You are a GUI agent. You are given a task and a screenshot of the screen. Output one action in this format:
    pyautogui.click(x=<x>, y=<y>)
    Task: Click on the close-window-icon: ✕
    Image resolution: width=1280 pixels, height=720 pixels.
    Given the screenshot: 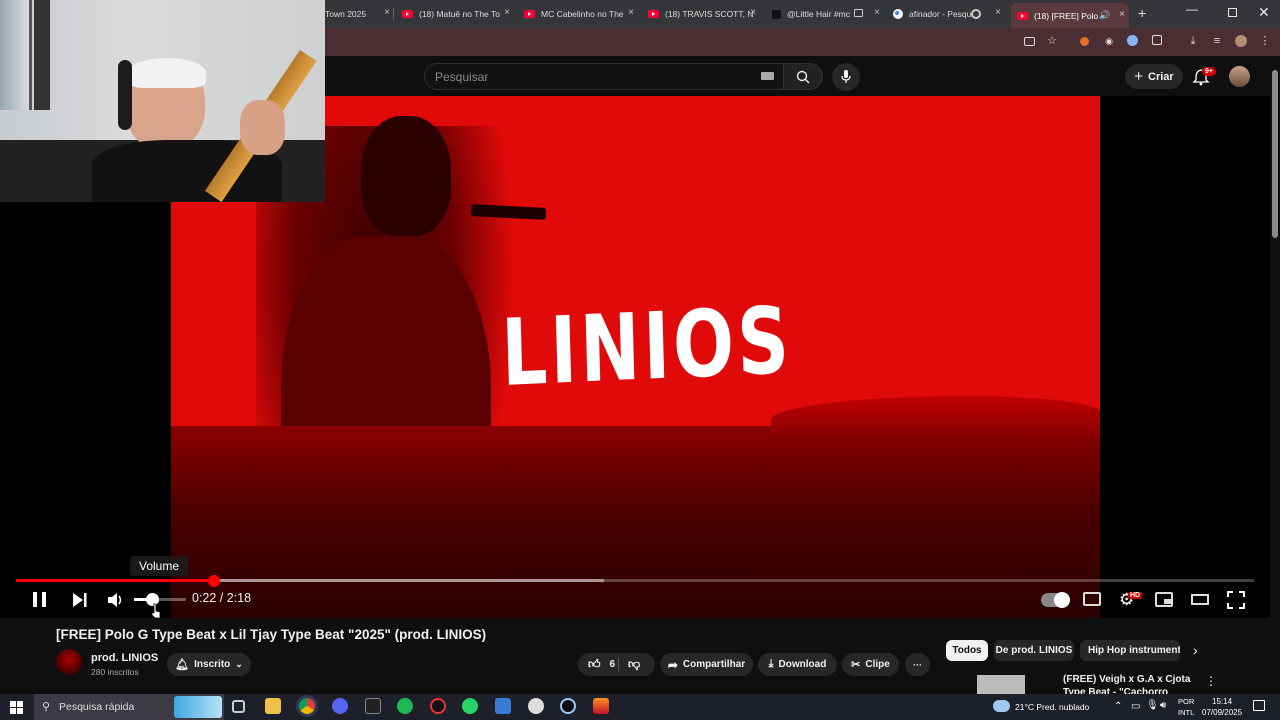 What is the action you would take?
    pyautogui.click(x=1264, y=12)
    